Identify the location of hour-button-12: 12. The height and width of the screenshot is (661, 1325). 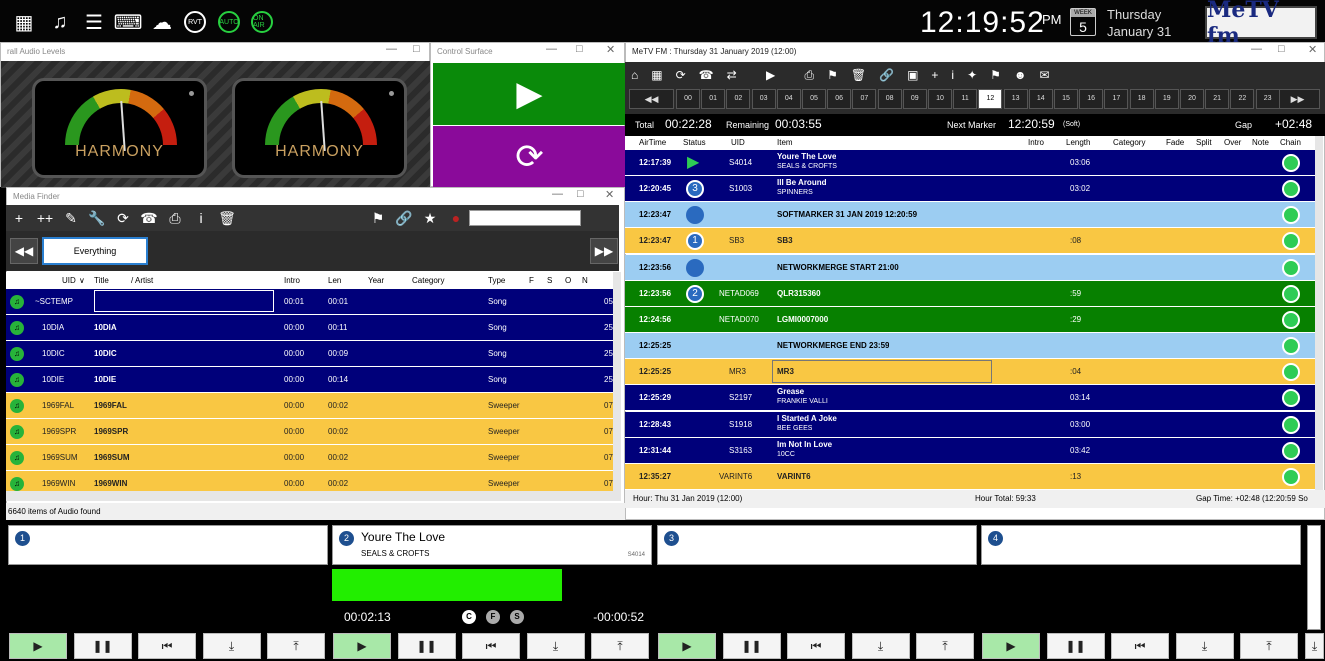
(990, 99).